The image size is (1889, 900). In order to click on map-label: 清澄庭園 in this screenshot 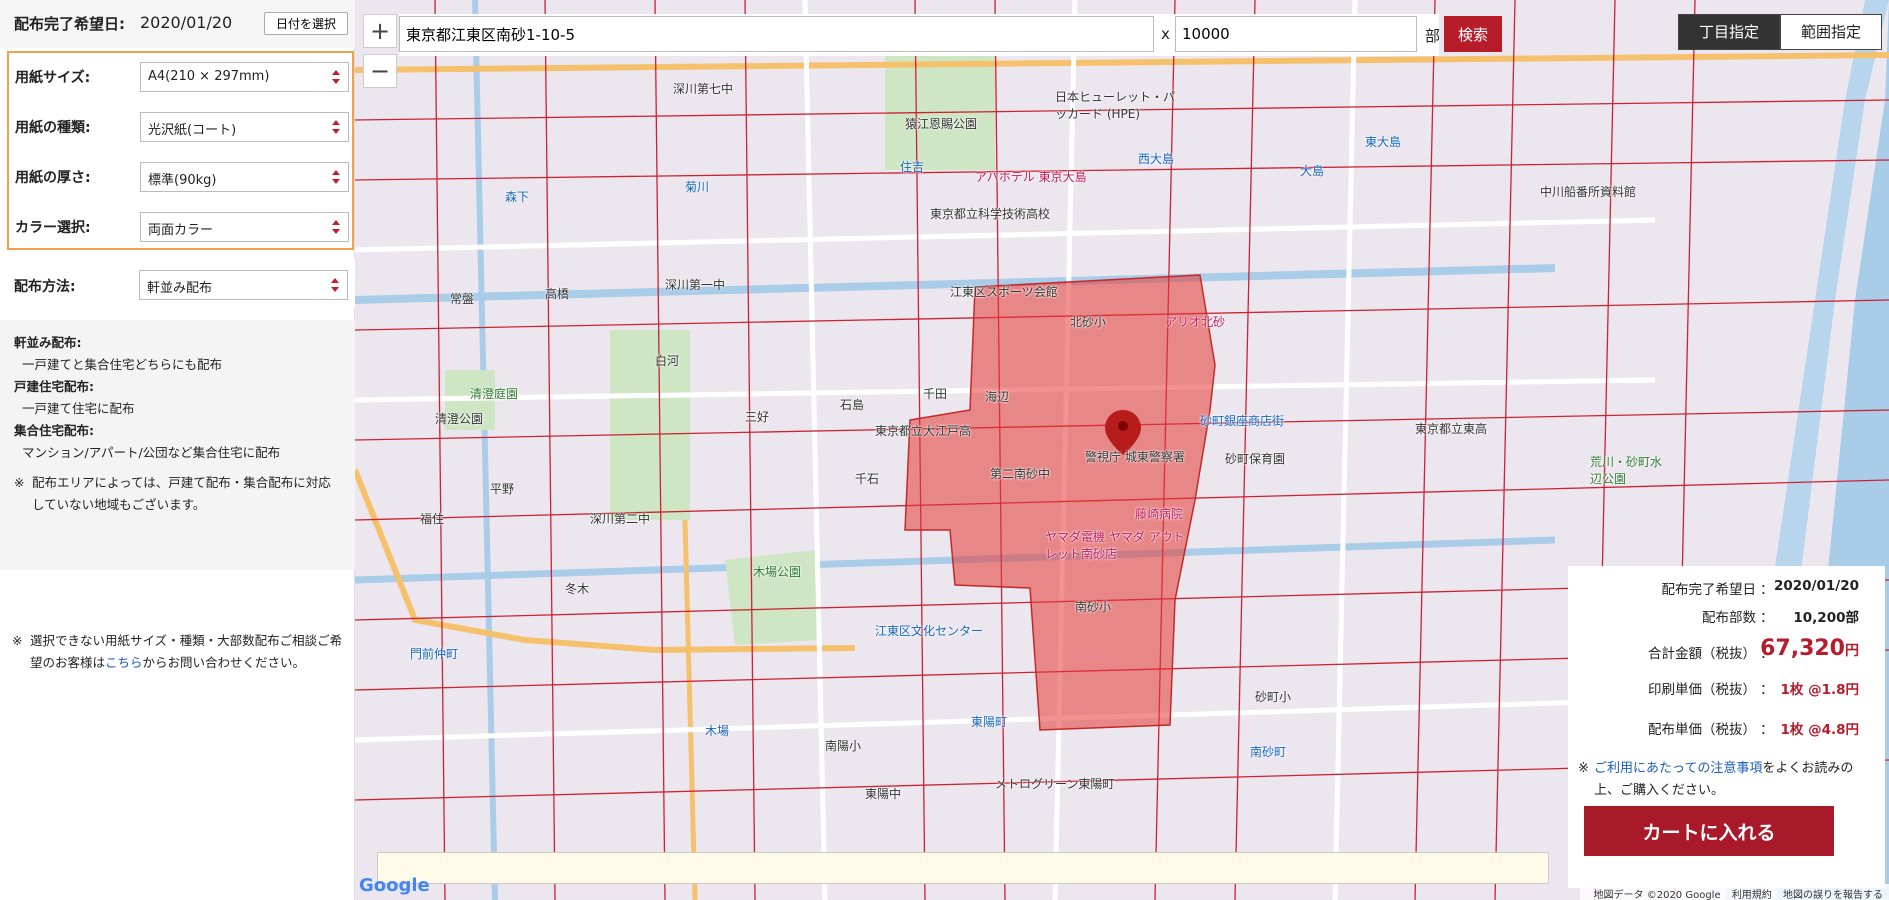, I will do `click(494, 394)`.